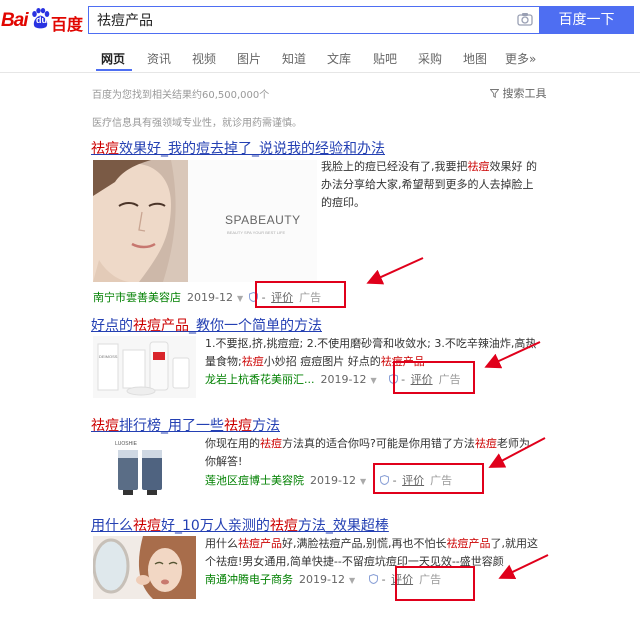 This screenshot has width=640, height=617. What do you see at coordinates (263, 220) in the screenshot?
I see `svg-text: SPABEAUTY` at bounding box center [263, 220].